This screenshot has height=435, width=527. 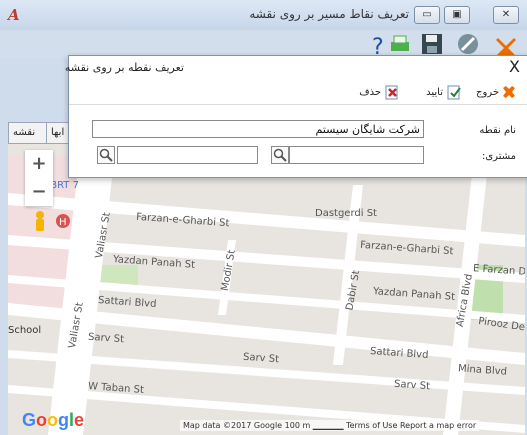 What do you see at coordinates (39, 164) in the screenshot?
I see `zoom-in-button: +` at bounding box center [39, 164].